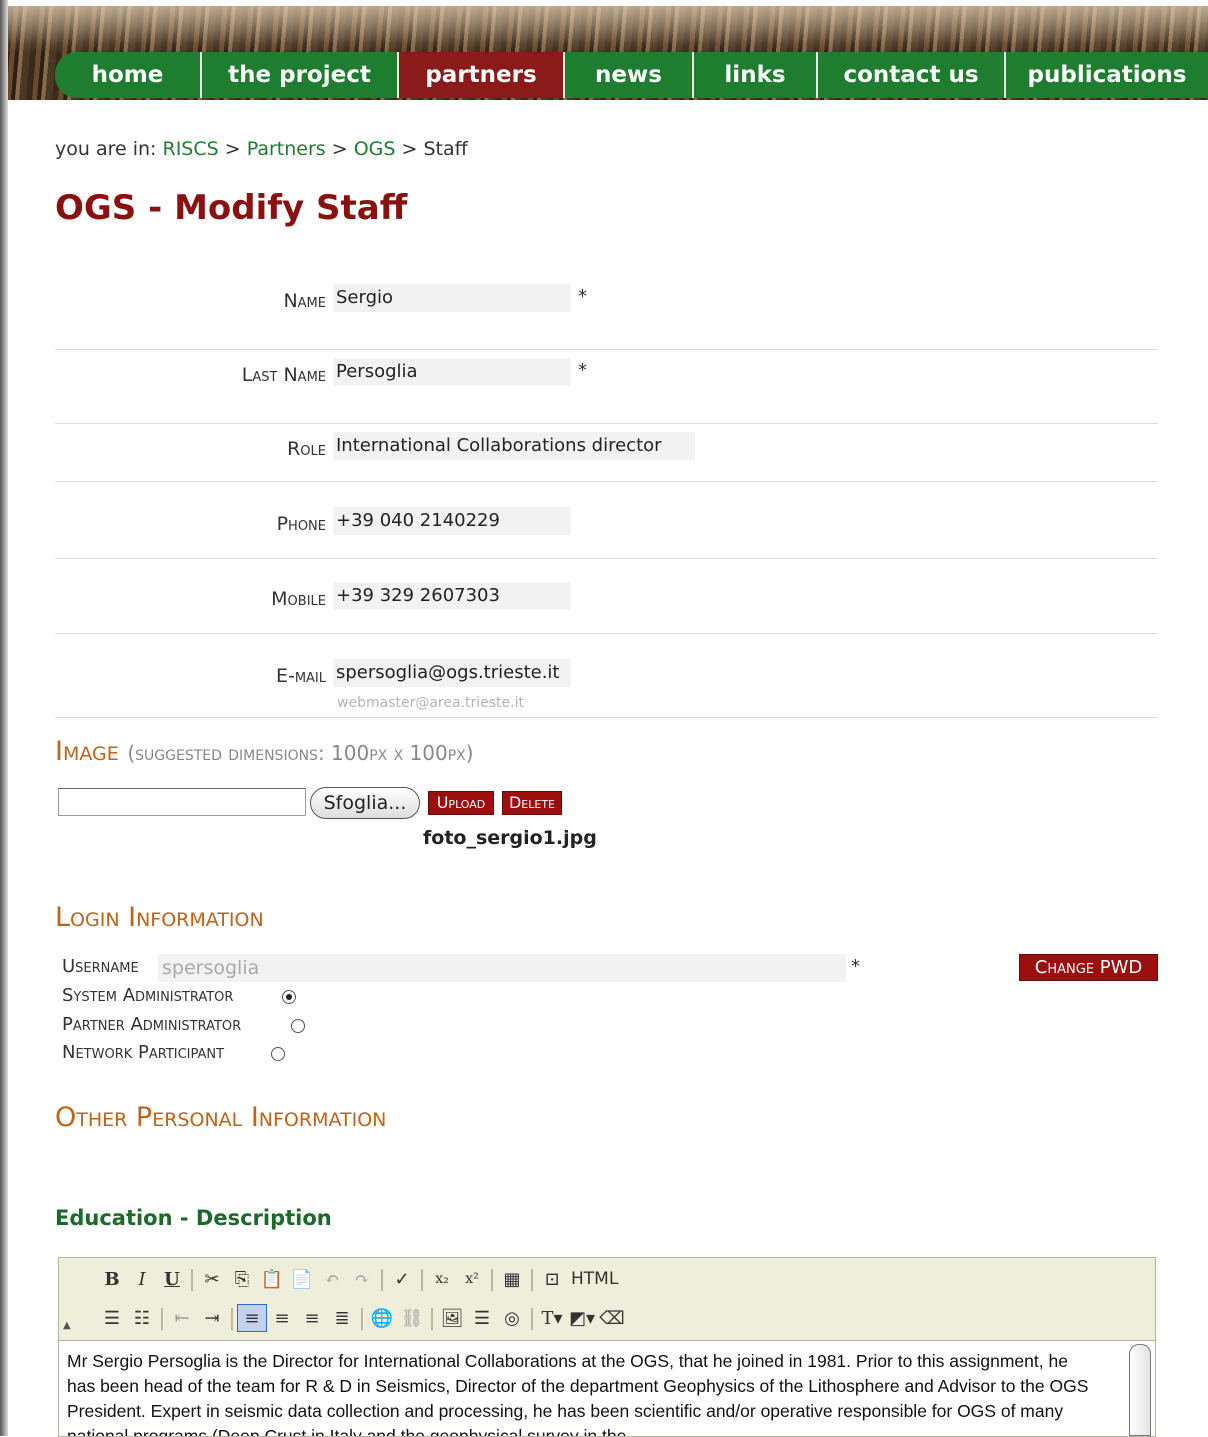 This screenshot has width=1208, height=1437. Describe the element at coordinates (301, 524) in the screenshot. I see `phone-label: Phone` at that location.